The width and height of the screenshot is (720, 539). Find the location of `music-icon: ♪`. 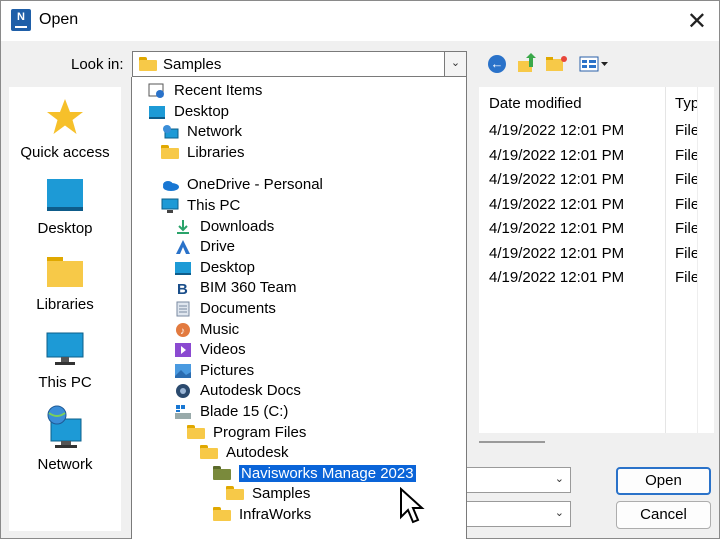

music-icon: ♪ is located at coordinates (183, 330).